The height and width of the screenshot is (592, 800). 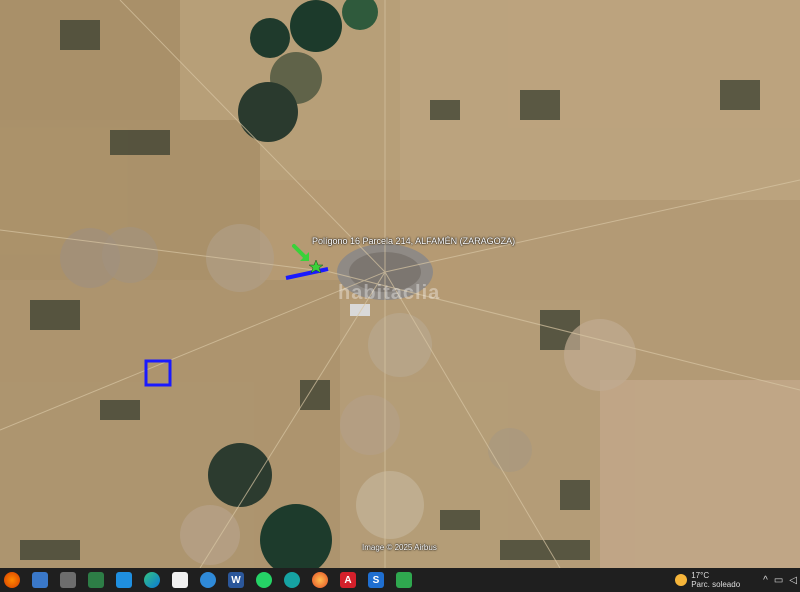 I want to click on globe-icon, so click(x=208, y=580).